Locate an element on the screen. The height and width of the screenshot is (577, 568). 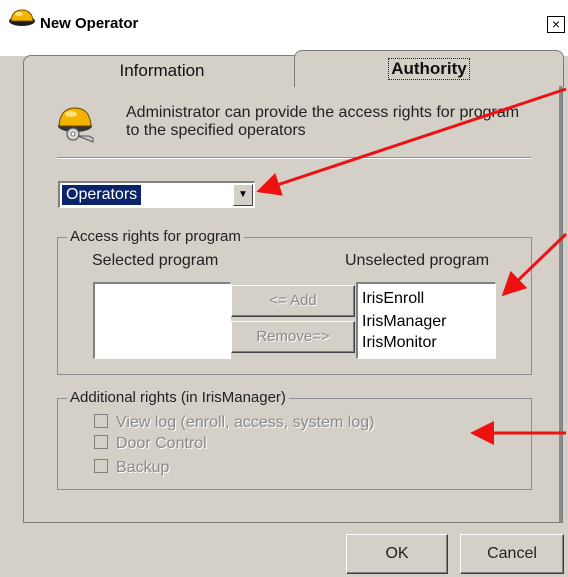
view-log-checkbox: View log (enroll, access, system log) is located at coordinates (234, 423).